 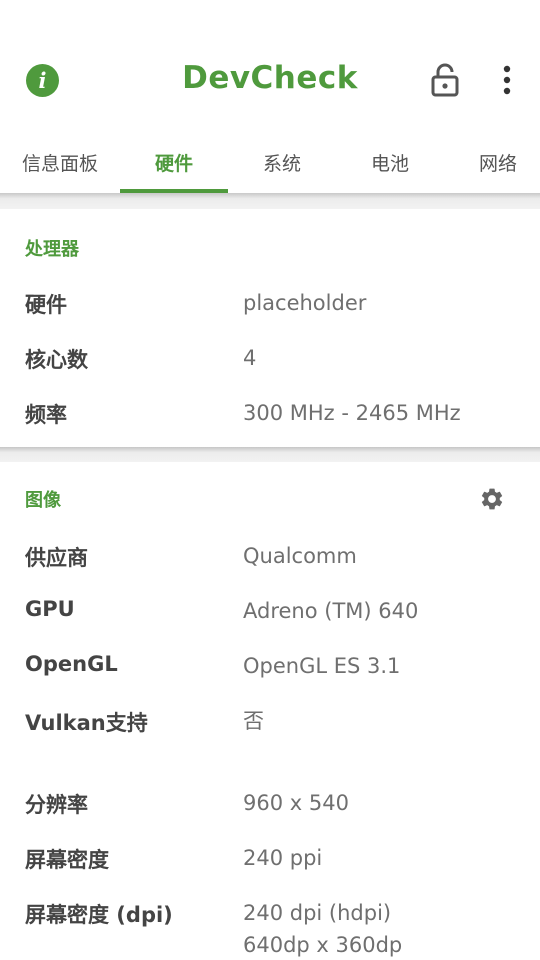 I want to click on divider, so click(x=270, y=201).